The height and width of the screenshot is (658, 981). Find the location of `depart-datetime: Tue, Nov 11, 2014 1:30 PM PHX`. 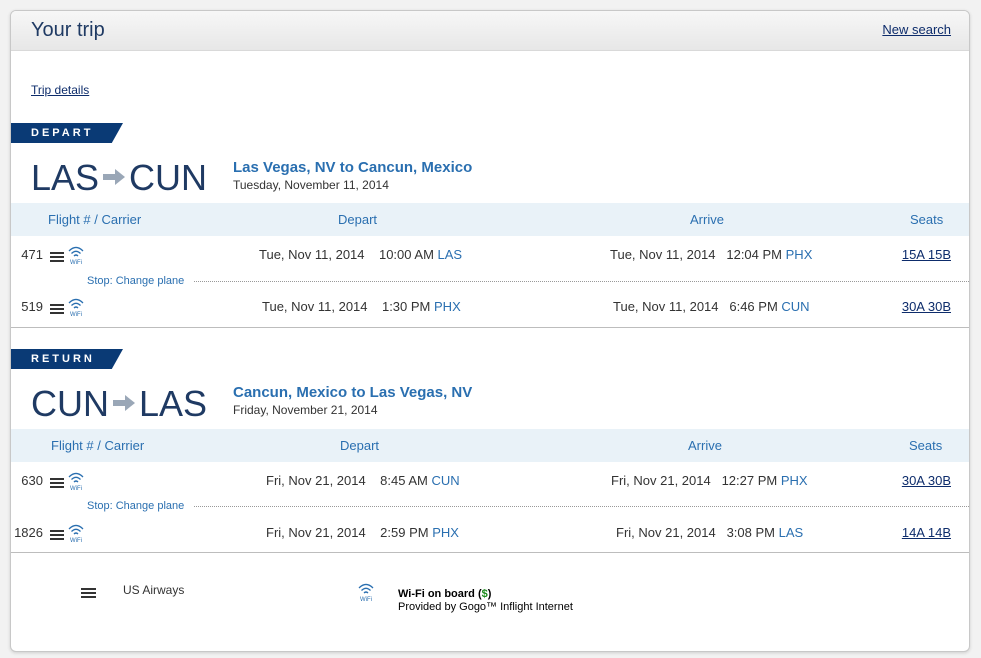

depart-datetime: Tue, Nov 11, 2014 1:30 PM PHX is located at coordinates (361, 306).